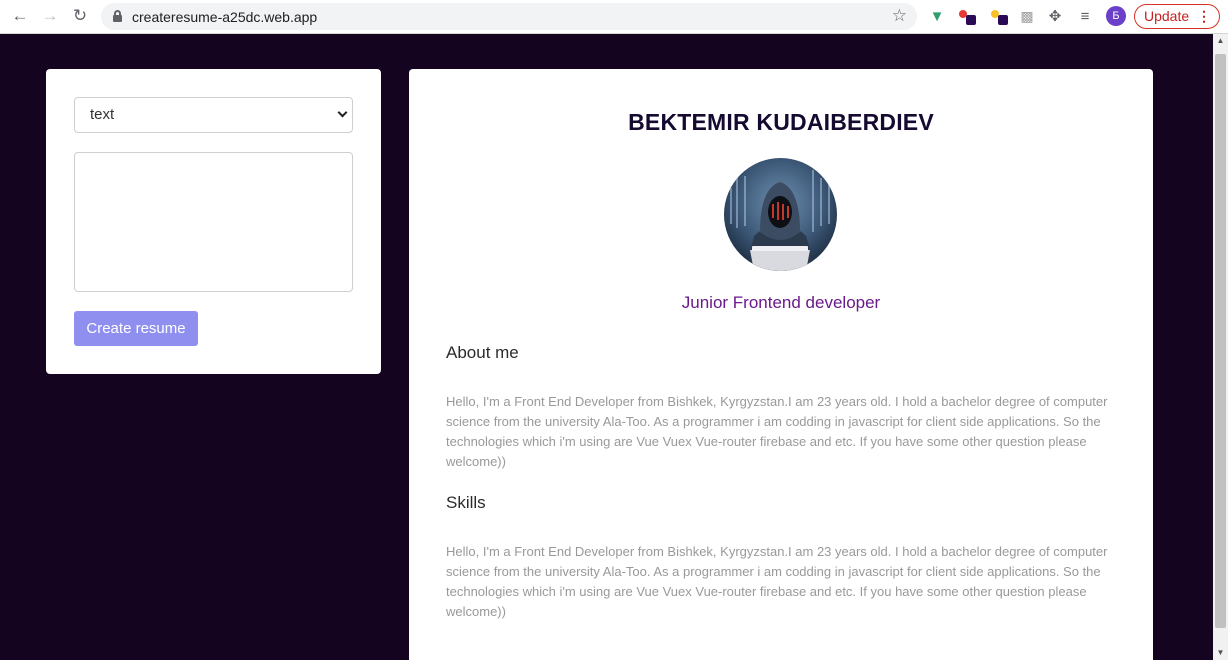 Image resolution: width=1228 pixels, height=660 pixels. What do you see at coordinates (781, 302) in the screenshot?
I see `job-title: Junior Frontend developer` at bounding box center [781, 302].